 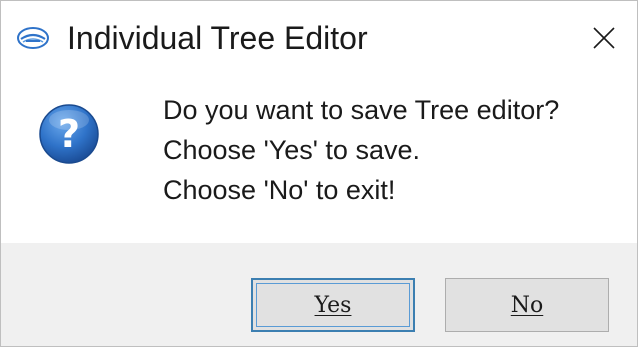 What do you see at coordinates (361, 110) in the screenshot?
I see `message-line-1: Do you want to save Tree editor?` at bounding box center [361, 110].